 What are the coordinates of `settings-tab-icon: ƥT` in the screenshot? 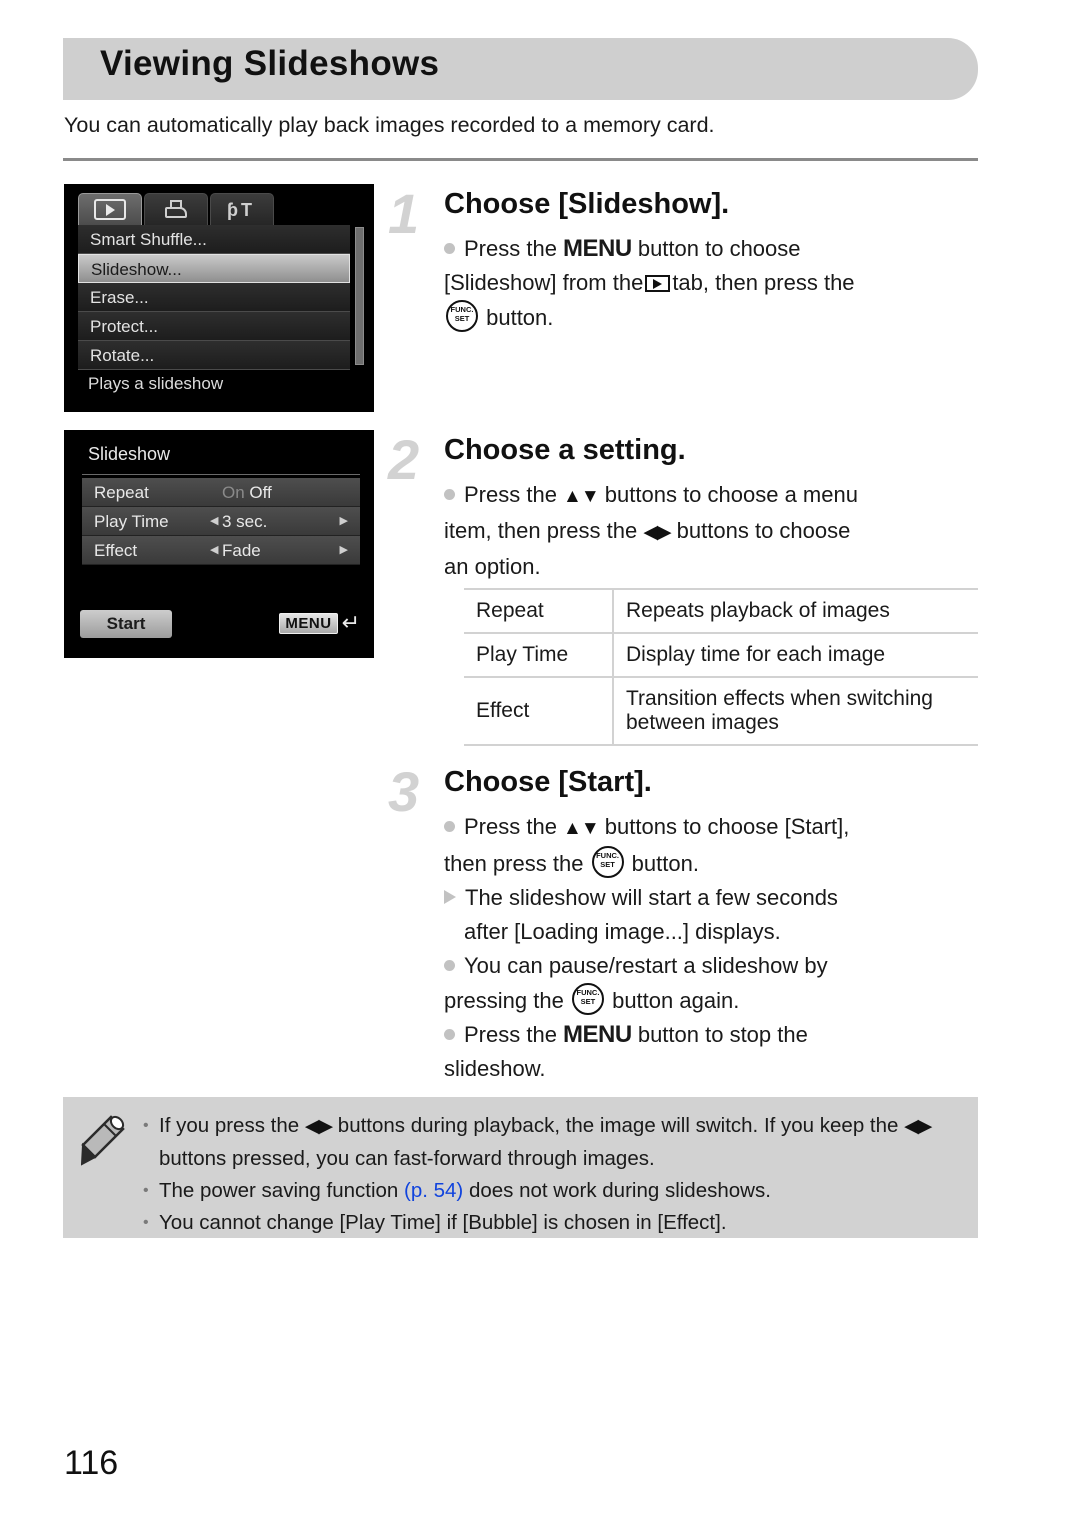 It's located at (242, 209).